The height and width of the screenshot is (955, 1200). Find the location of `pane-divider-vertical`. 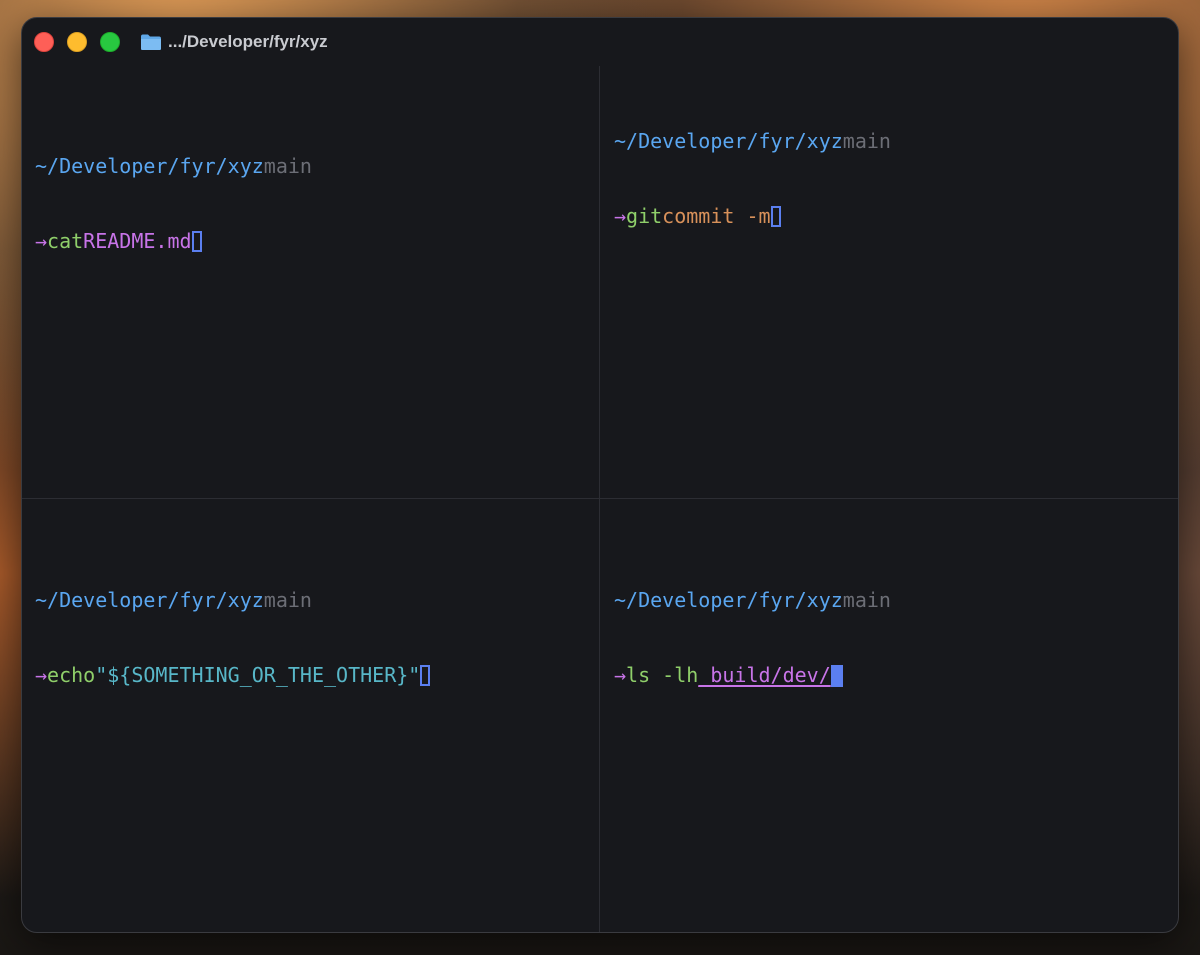

pane-divider-vertical is located at coordinates (599, 499).